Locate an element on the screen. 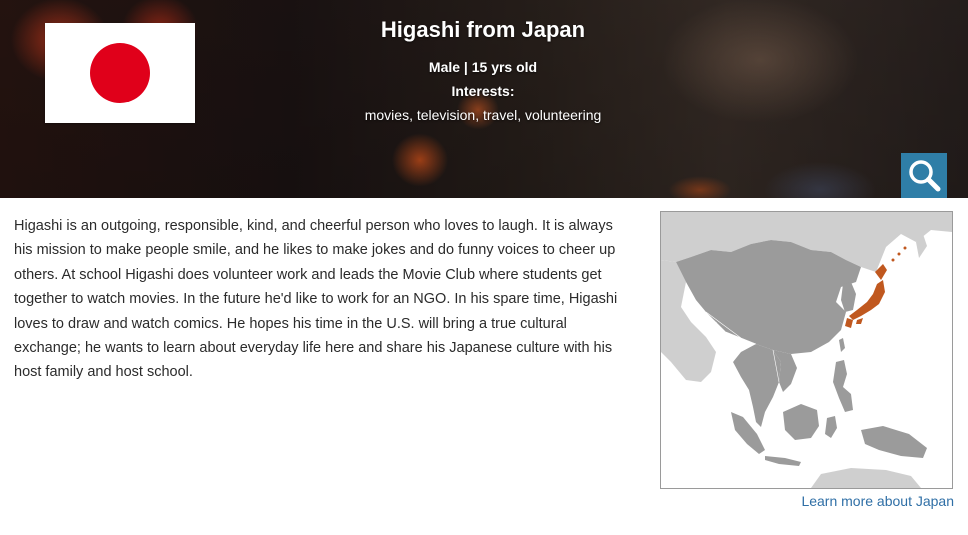  learn-more-link: Learn more about Japan is located at coordinates (827, 501).